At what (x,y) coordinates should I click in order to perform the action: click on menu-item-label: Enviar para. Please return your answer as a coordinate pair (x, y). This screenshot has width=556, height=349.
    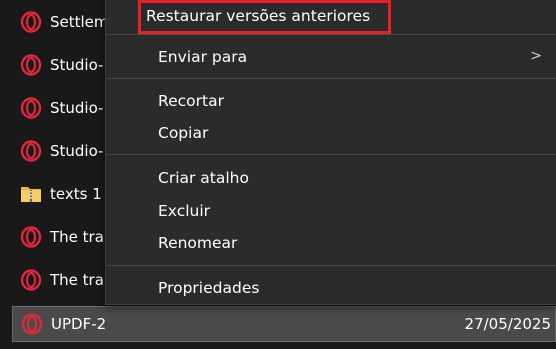
    Looking at the image, I should click on (203, 57).